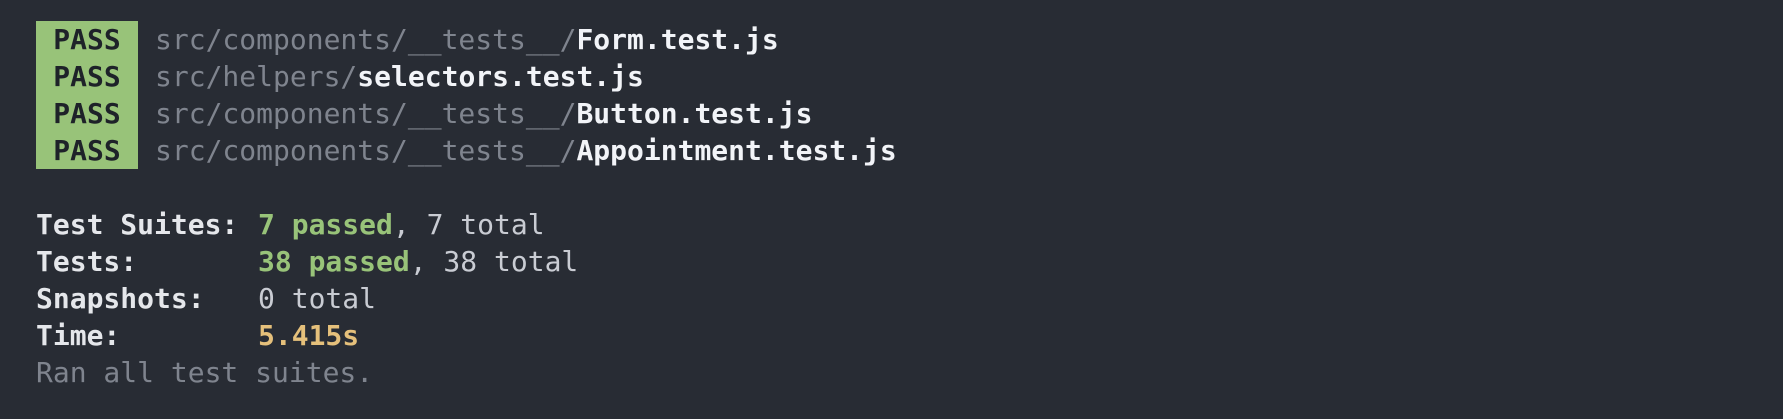 The width and height of the screenshot is (1783, 419). What do you see at coordinates (309, 335) in the screenshot?
I see `summary-time-value: 5.415s` at bounding box center [309, 335].